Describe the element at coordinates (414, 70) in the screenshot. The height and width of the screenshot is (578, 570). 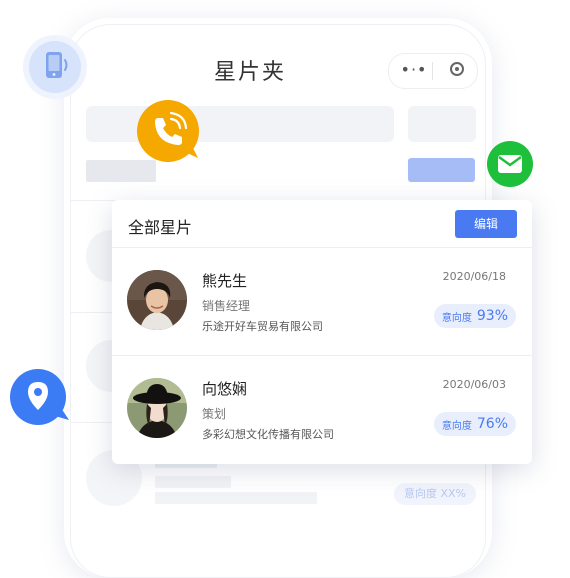
I see `more-icon: •·•` at that location.